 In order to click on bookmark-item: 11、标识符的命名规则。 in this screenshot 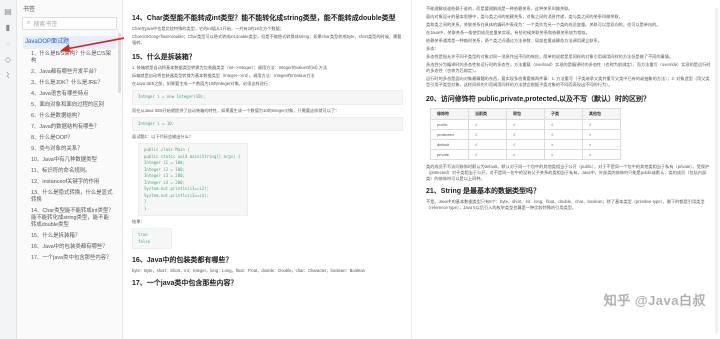, I will do `click(69, 171)`.